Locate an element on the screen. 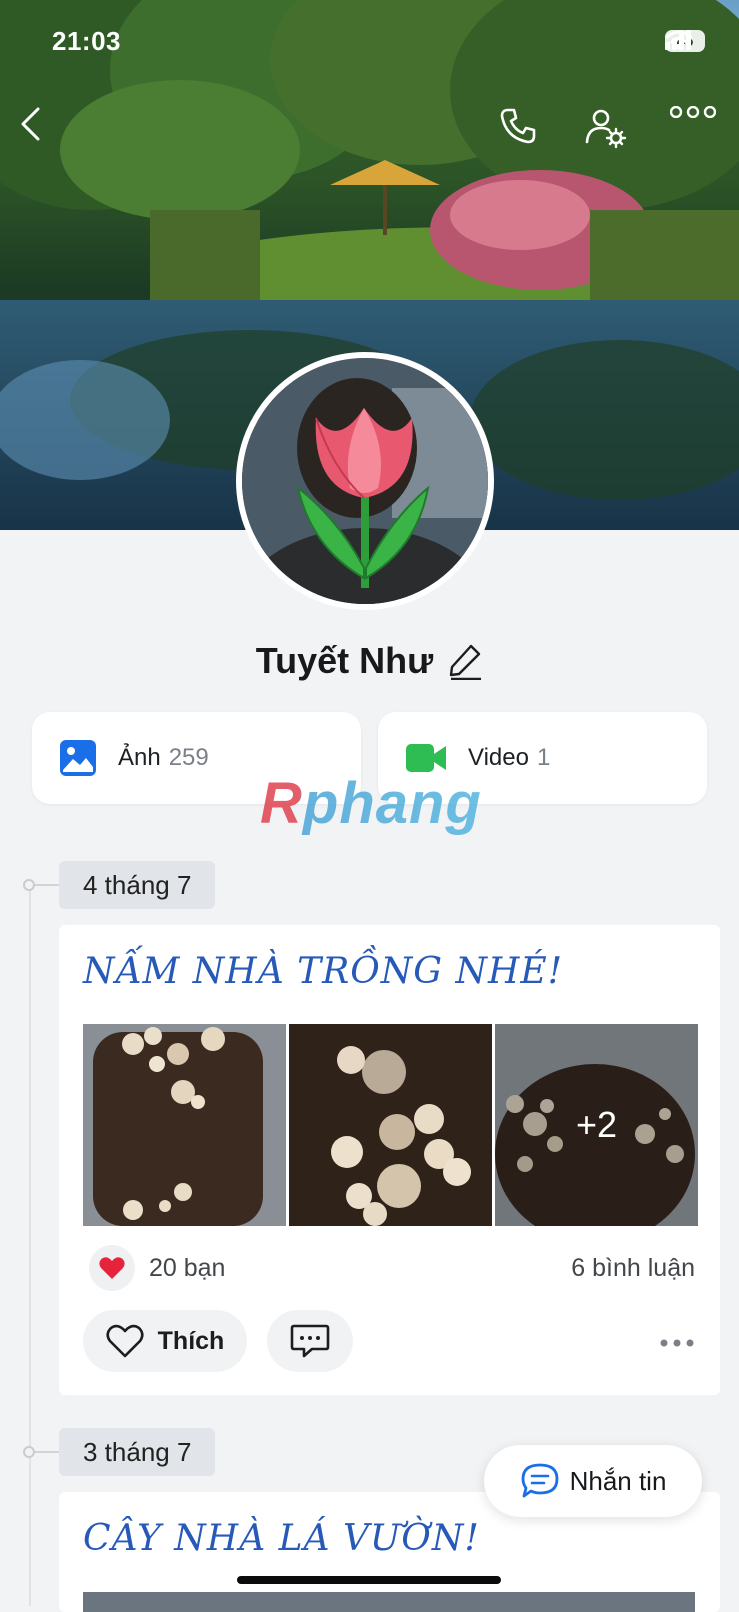  more-options-button is located at coordinates (700, 132).